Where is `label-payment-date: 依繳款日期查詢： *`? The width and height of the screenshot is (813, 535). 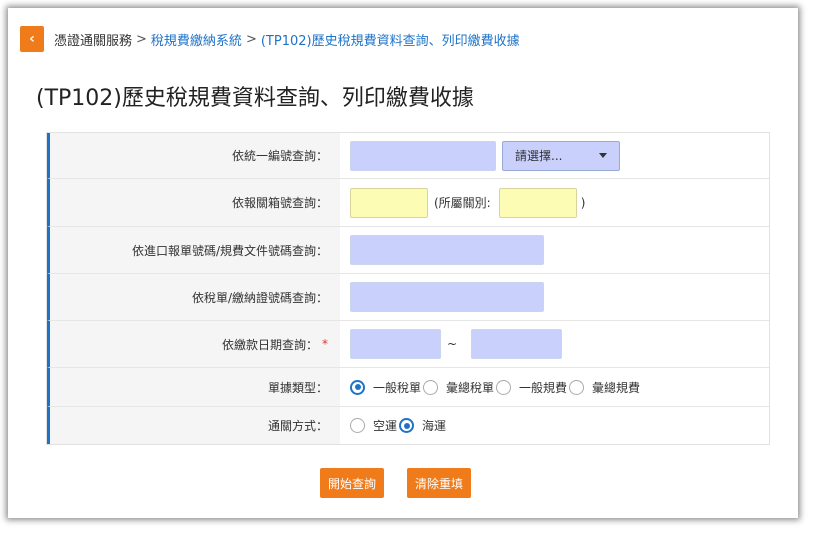 label-payment-date: 依繳款日期查詢： * is located at coordinates (195, 344).